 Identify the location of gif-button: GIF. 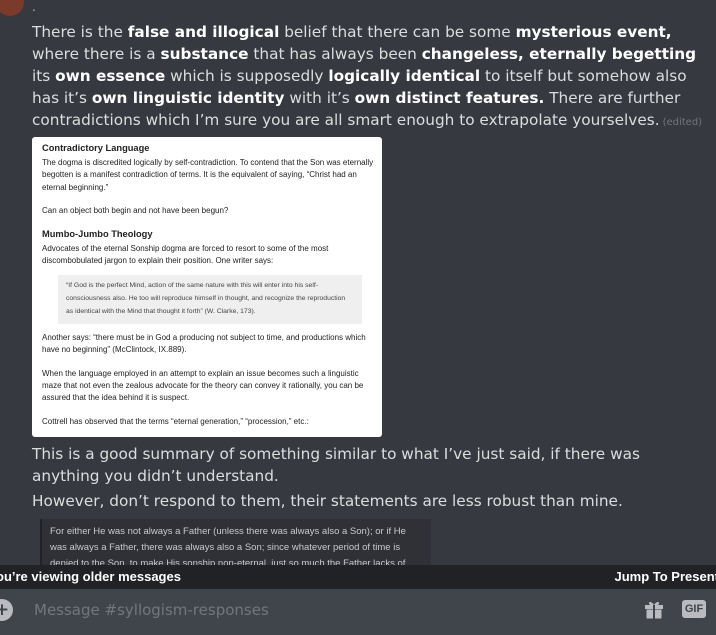
(694, 609).